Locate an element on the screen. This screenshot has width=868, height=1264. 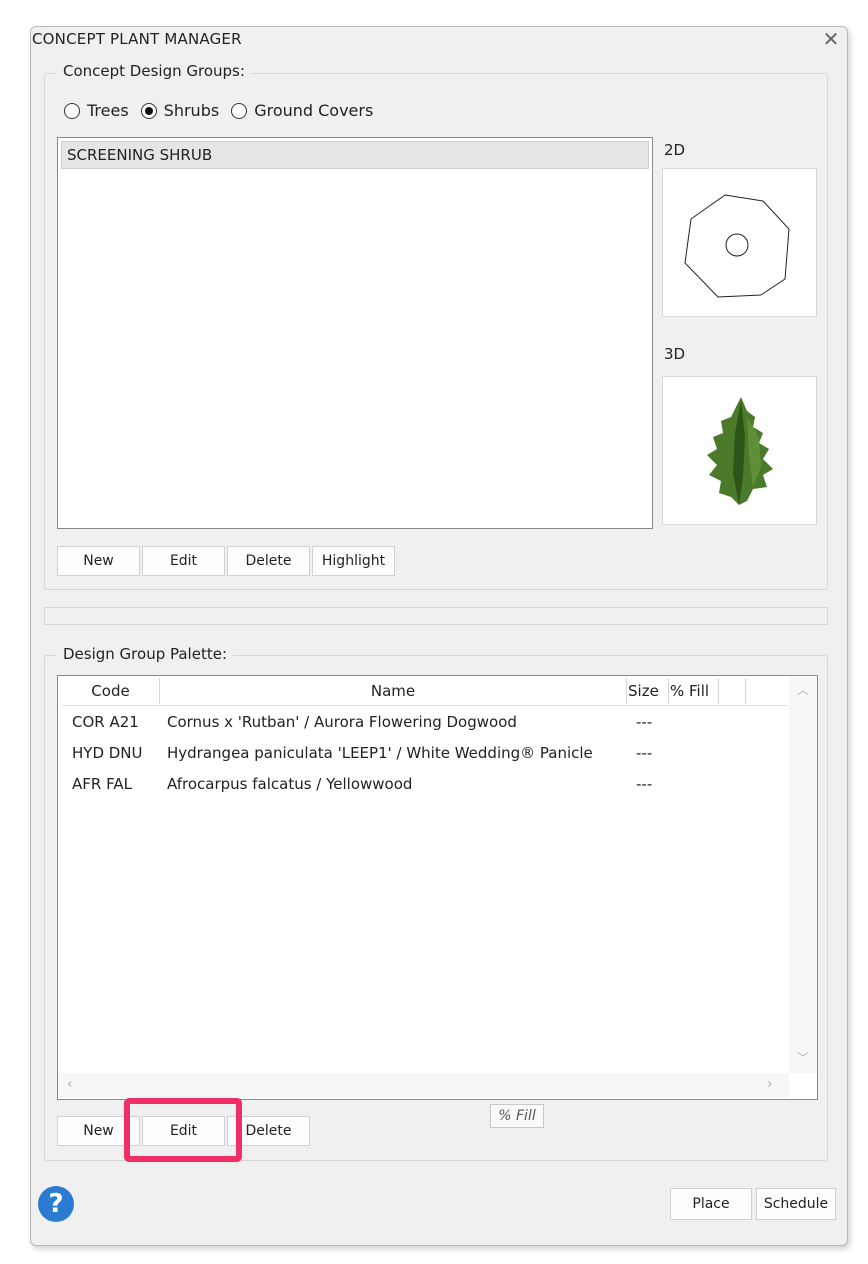
radio-ground-covers-label: Ground Covers is located at coordinates (314, 110).